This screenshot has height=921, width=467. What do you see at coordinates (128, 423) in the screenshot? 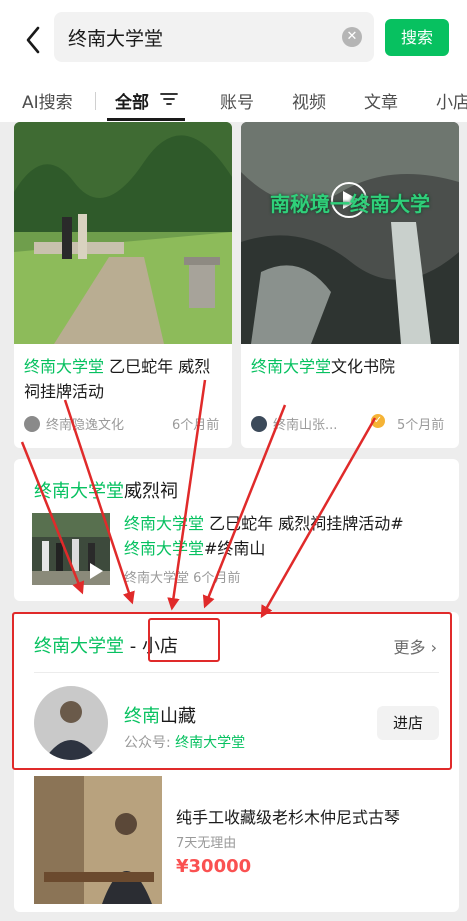
I see `video-meta: 终南隐逸文化 6个月前` at bounding box center [128, 423].